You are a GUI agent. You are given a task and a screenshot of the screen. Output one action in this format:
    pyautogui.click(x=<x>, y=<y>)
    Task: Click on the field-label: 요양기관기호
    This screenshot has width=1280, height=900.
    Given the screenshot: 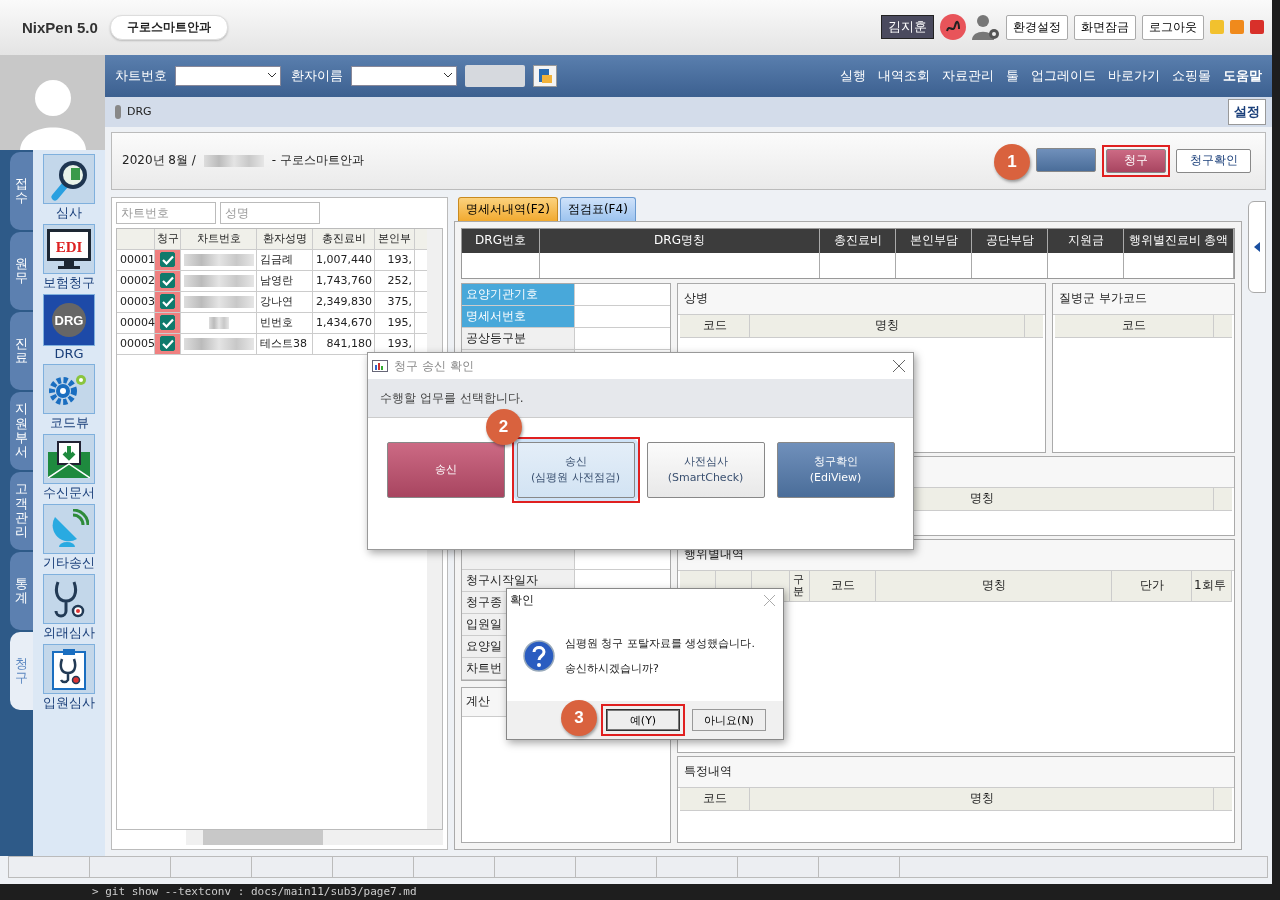 What is the action you would take?
    pyautogui.click(x=518, y=294)
    